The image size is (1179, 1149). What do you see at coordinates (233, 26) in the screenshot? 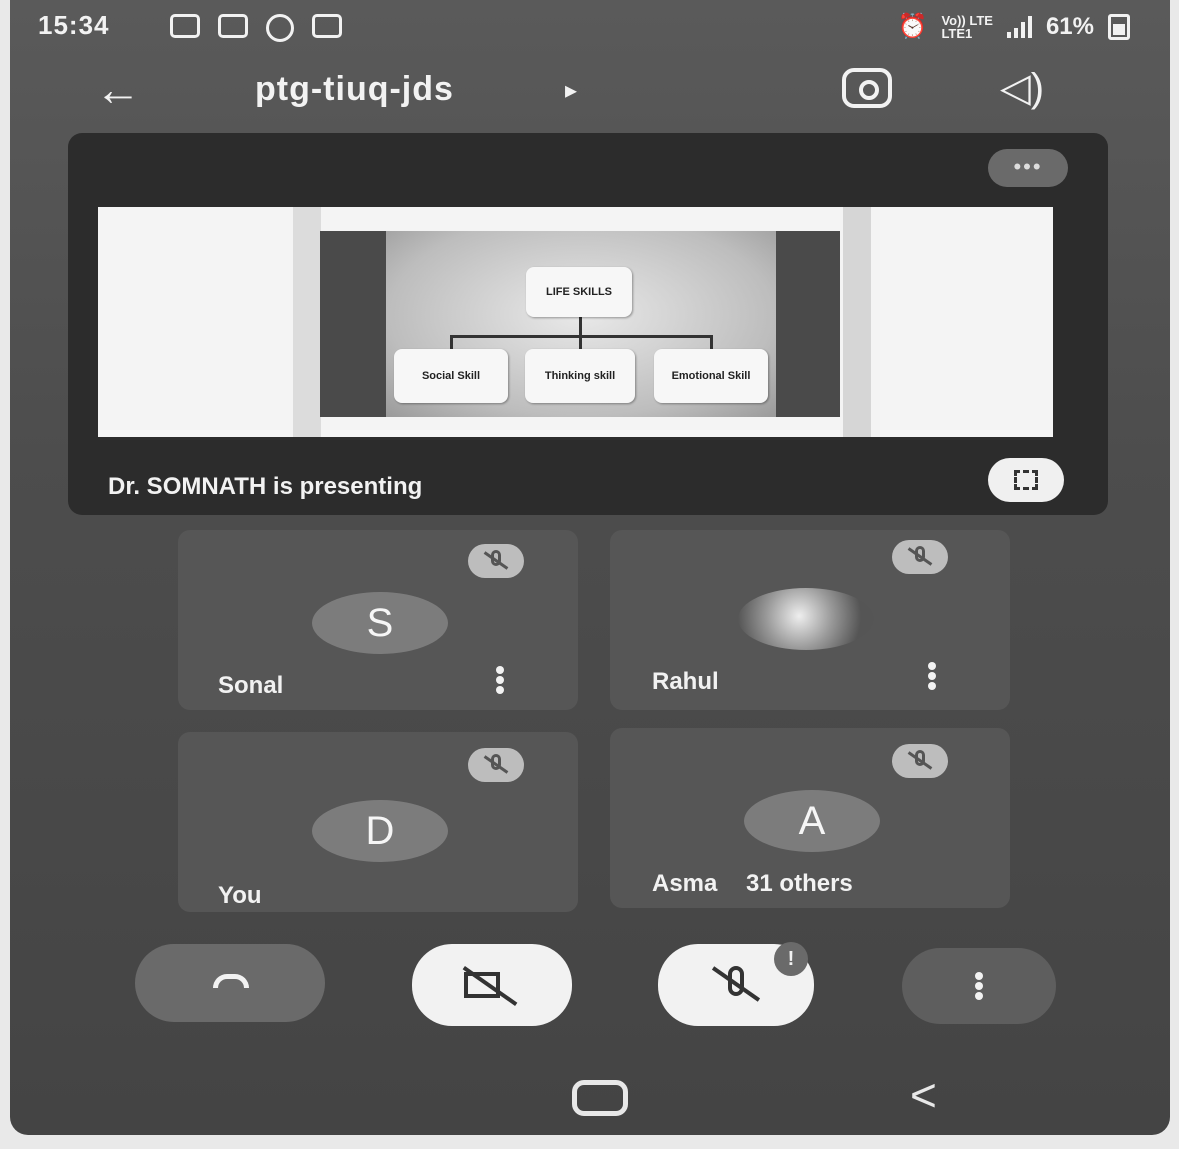
I see `video-icon` at bounding box center [233, 26].